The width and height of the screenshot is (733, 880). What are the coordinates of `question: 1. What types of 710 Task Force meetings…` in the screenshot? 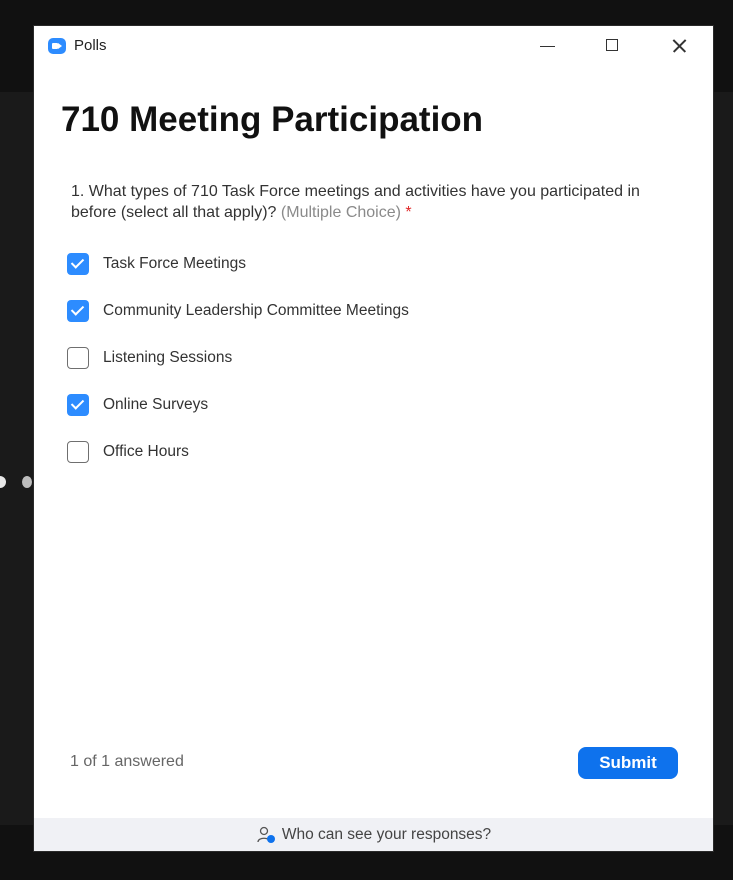 It's located at (361, 202).